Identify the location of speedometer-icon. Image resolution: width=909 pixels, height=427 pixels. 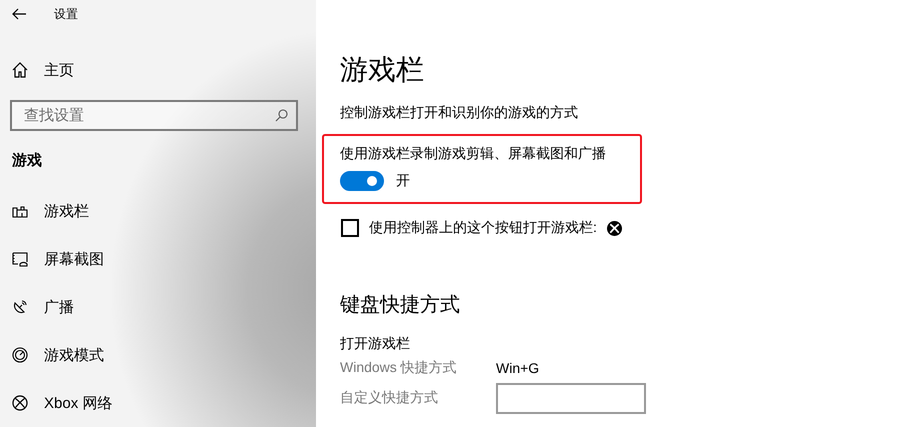
(20, 355).